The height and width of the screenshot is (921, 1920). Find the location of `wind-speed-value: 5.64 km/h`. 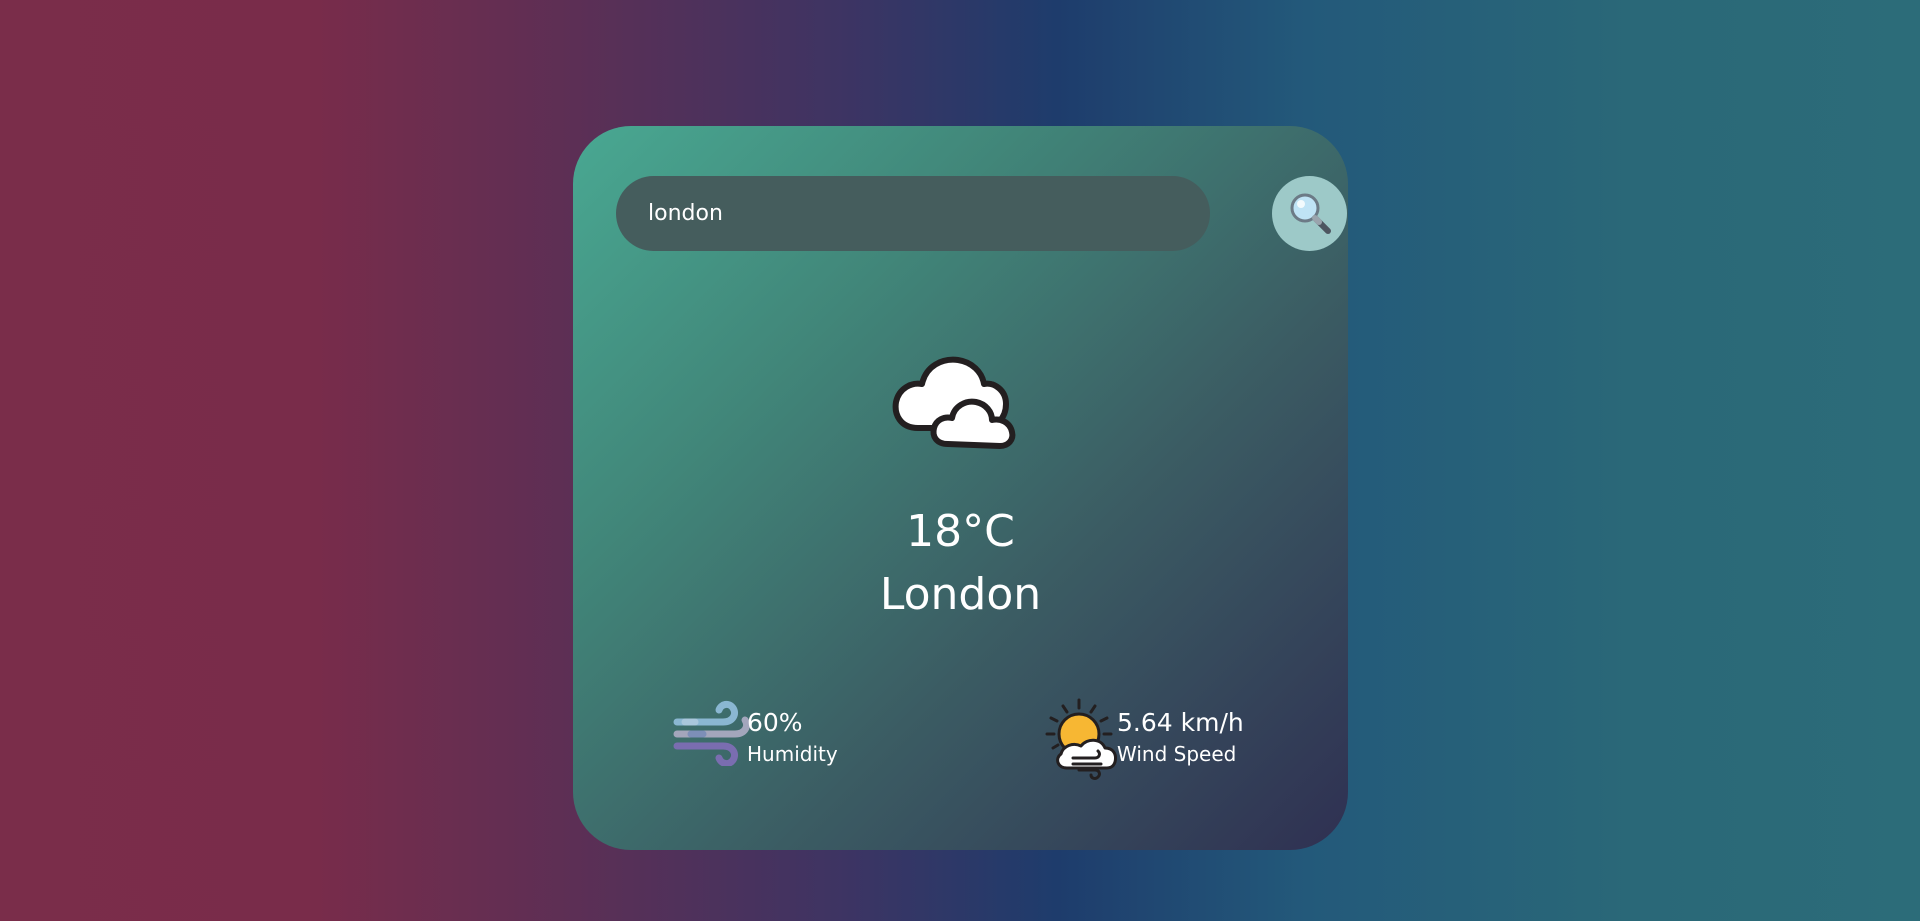

wind-speed-value: 5.64 km/h is located at coordinates (1180, 722).